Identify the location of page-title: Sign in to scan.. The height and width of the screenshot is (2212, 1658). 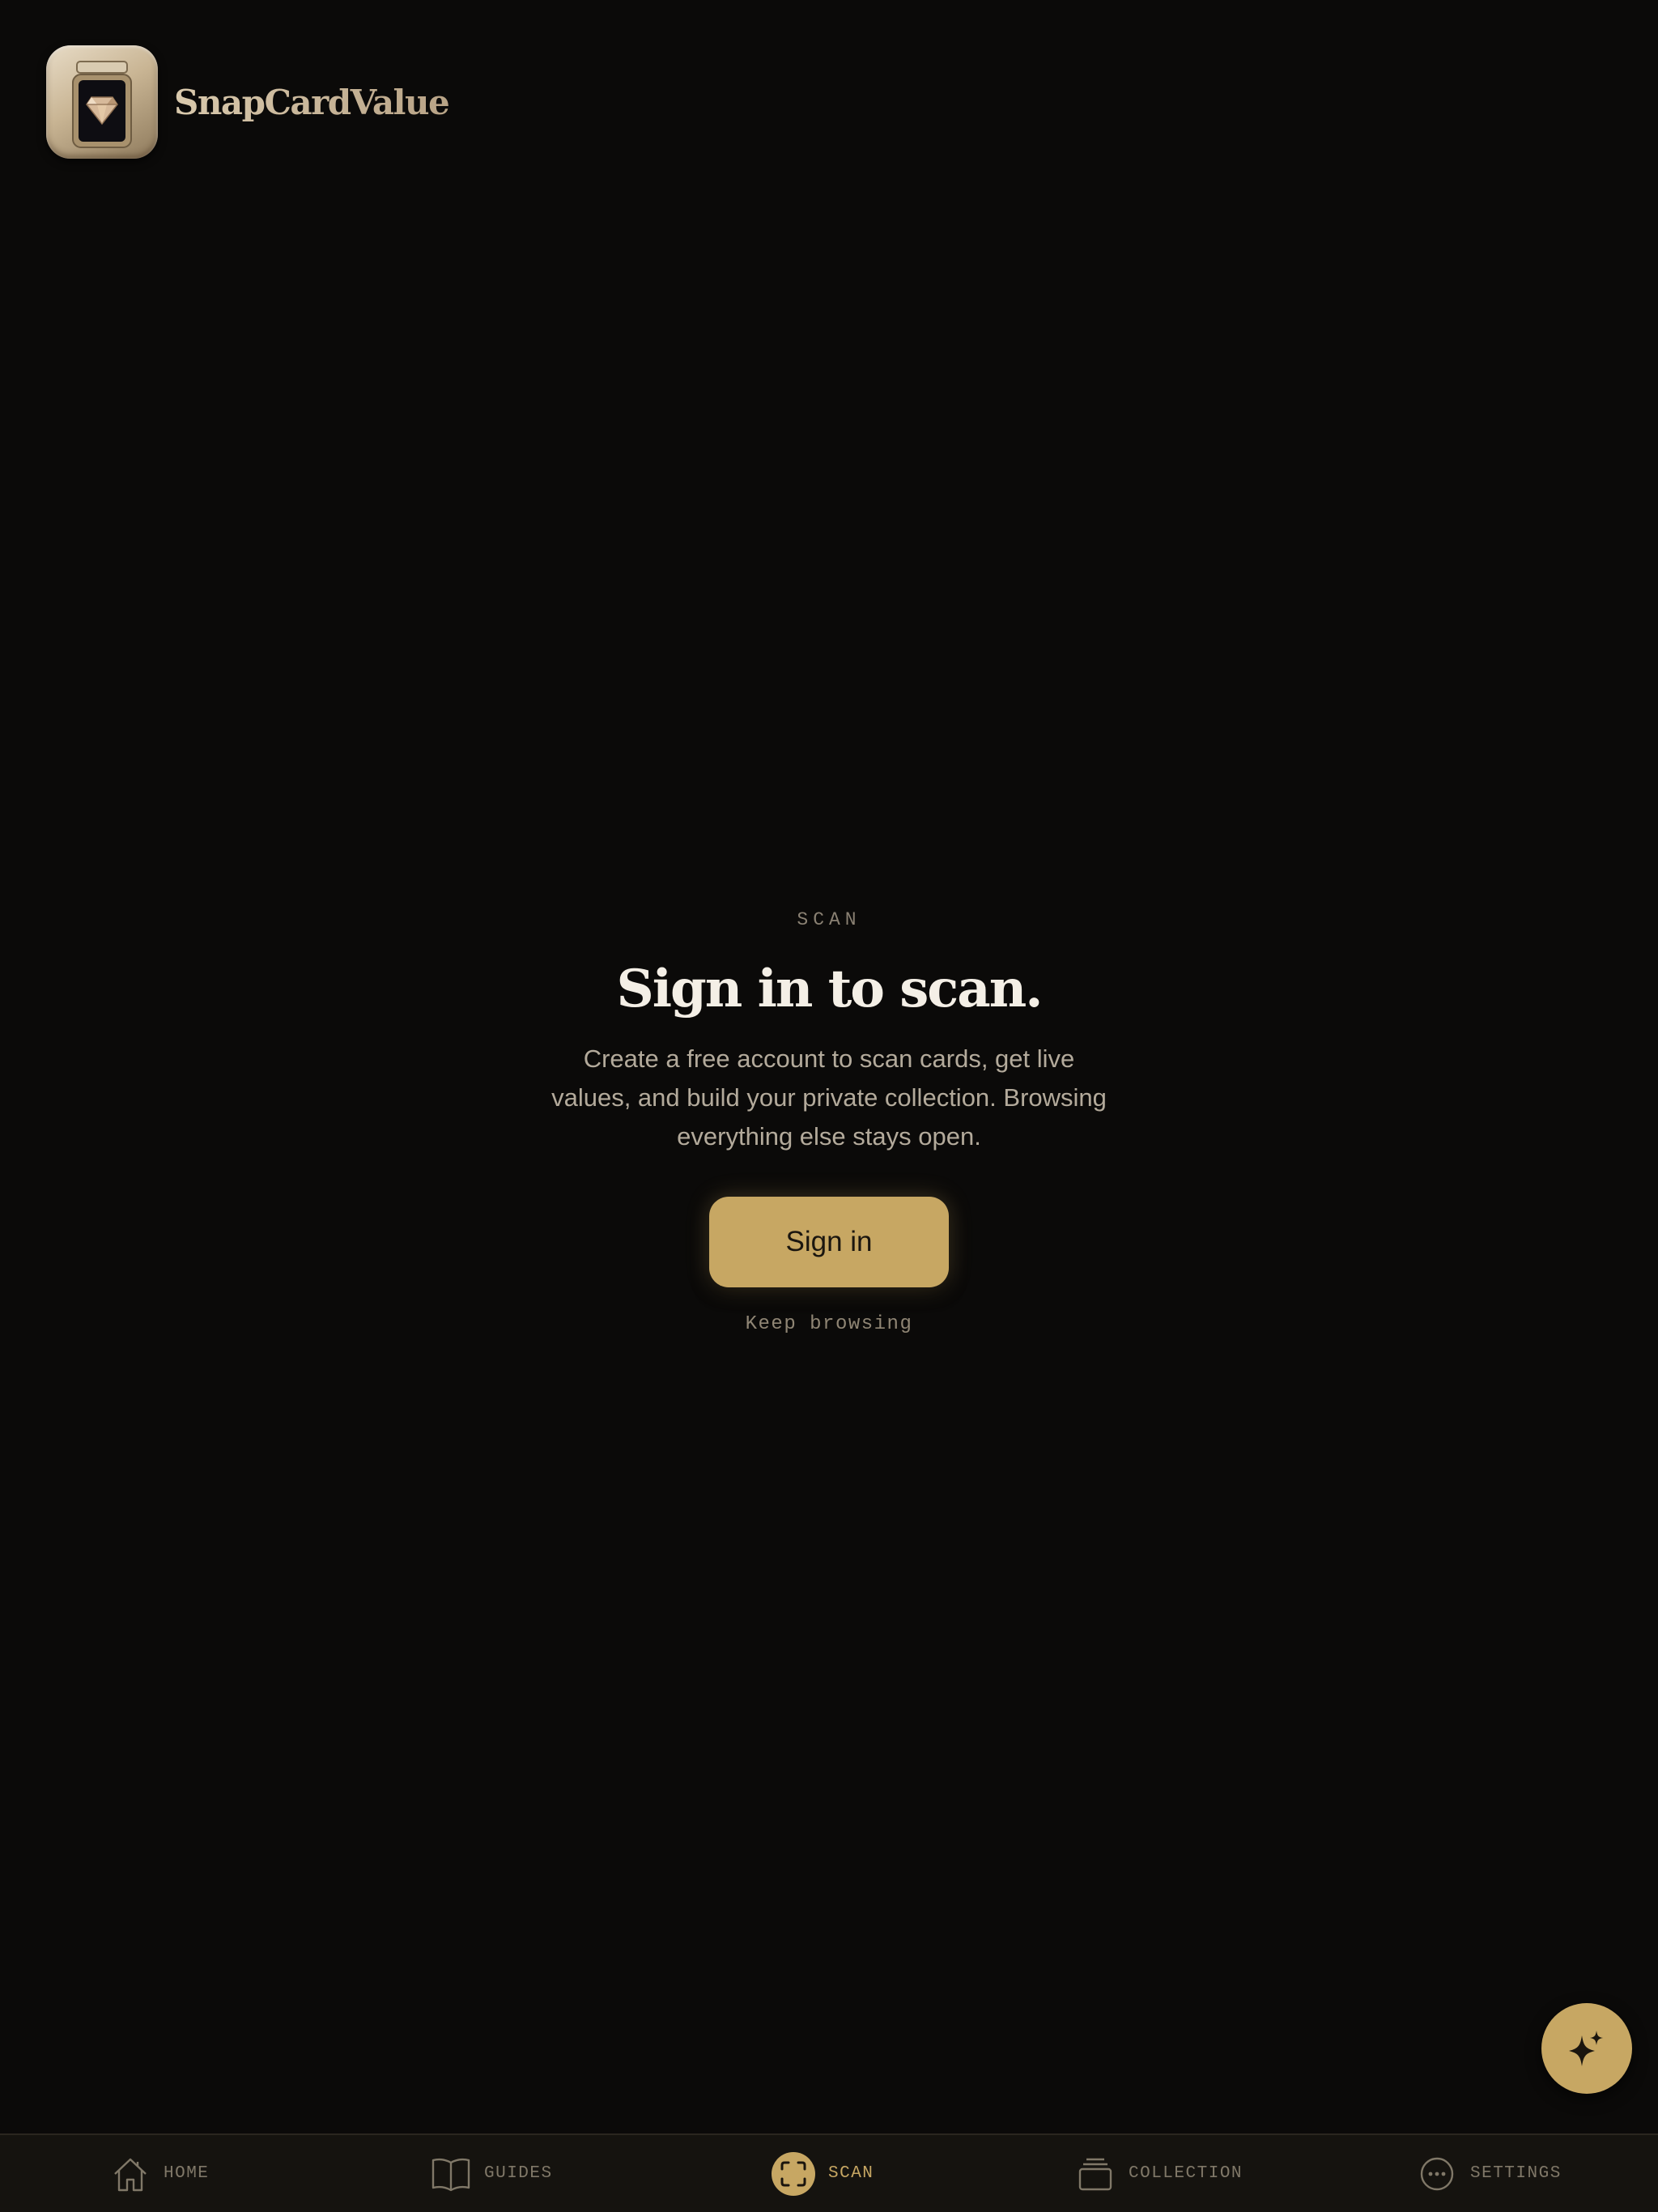
(829, 989).